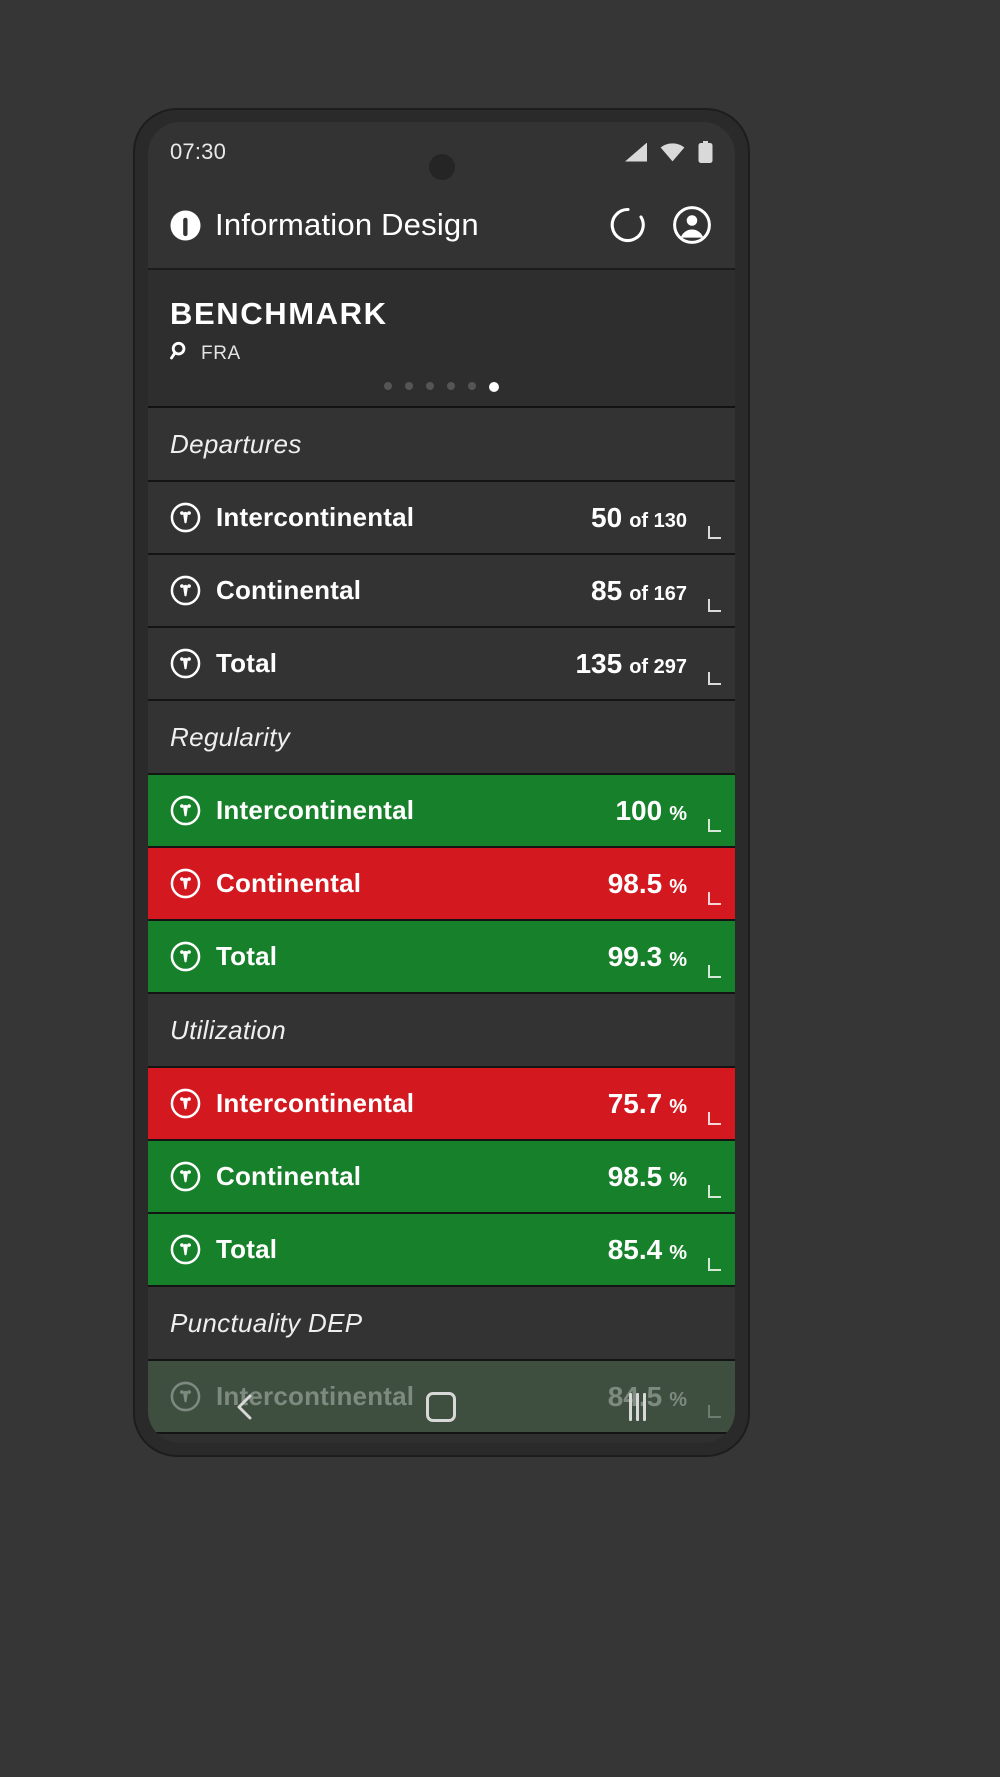 The width and height of the screenshot is (1000, 1777). Describe the element at coordinates (441, 387) in the screenshot. I see `page-dots` at that location.